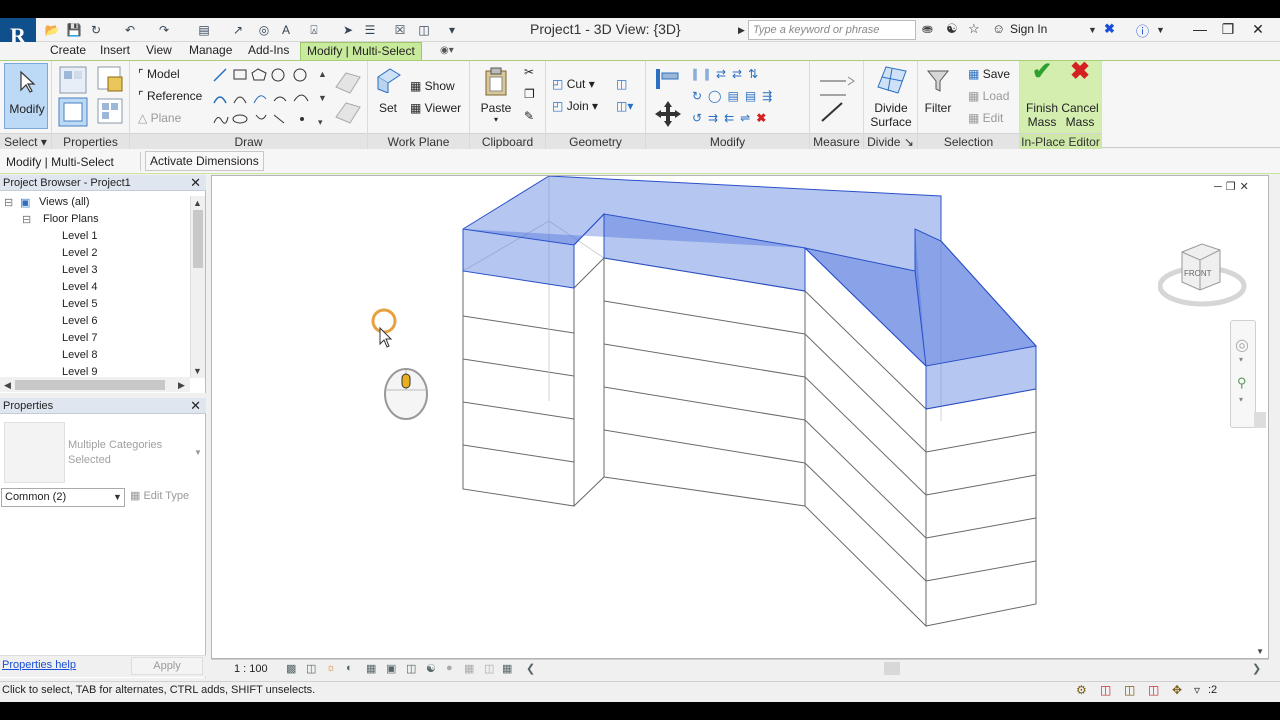 Image resolution: width=1280 pixels, height=720 pixels. What do you see at coordinates (268, 51) in the screenshot?
I see `tab-add-ins: Add-Ins` at bounding box center [268, 51].